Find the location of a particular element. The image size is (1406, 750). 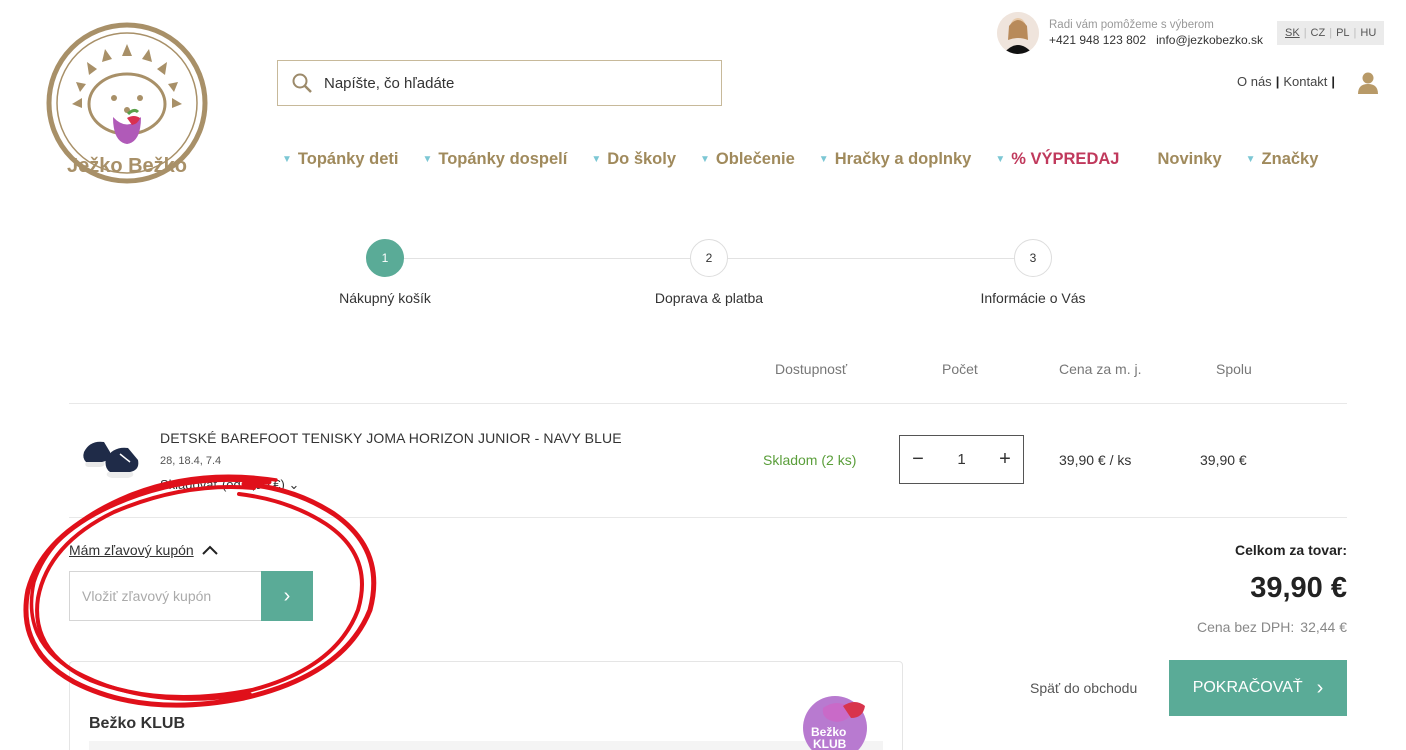

column-header-qty: Počet is located at coordinates (960, 369).